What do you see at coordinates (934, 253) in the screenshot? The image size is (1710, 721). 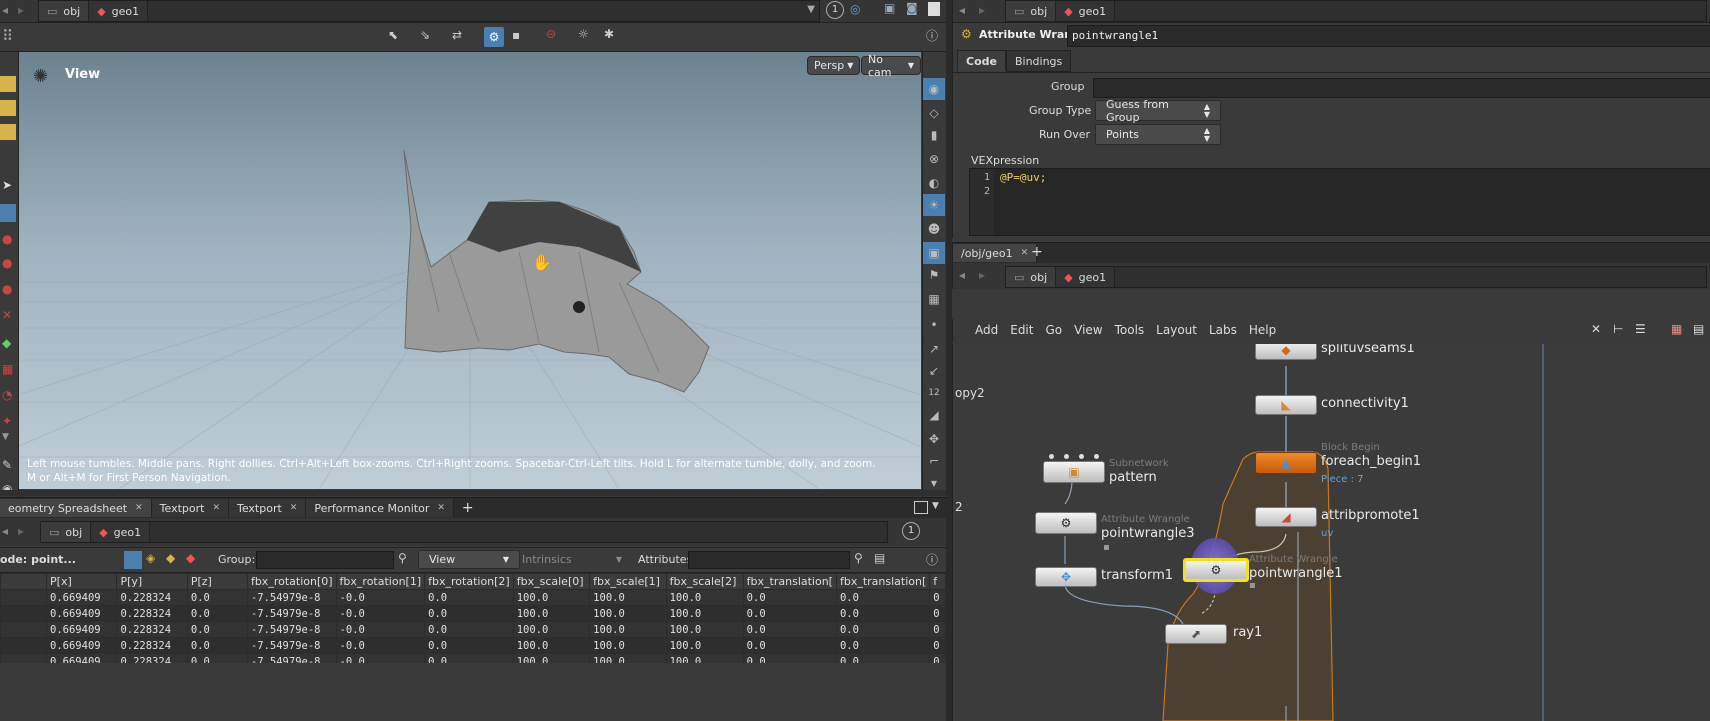 I see `display-camera-icon: ▣` at bounding box center [934, 253].